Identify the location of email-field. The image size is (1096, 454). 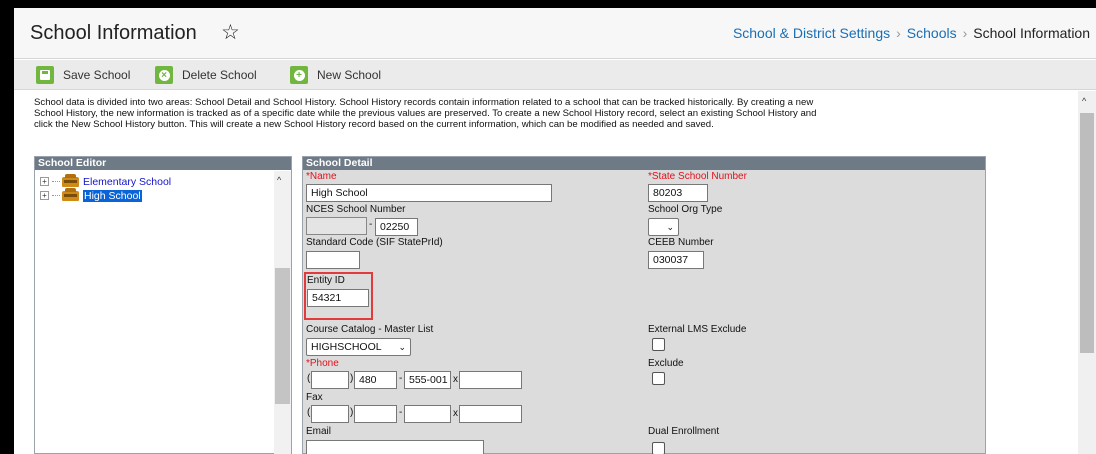
(395, 447).